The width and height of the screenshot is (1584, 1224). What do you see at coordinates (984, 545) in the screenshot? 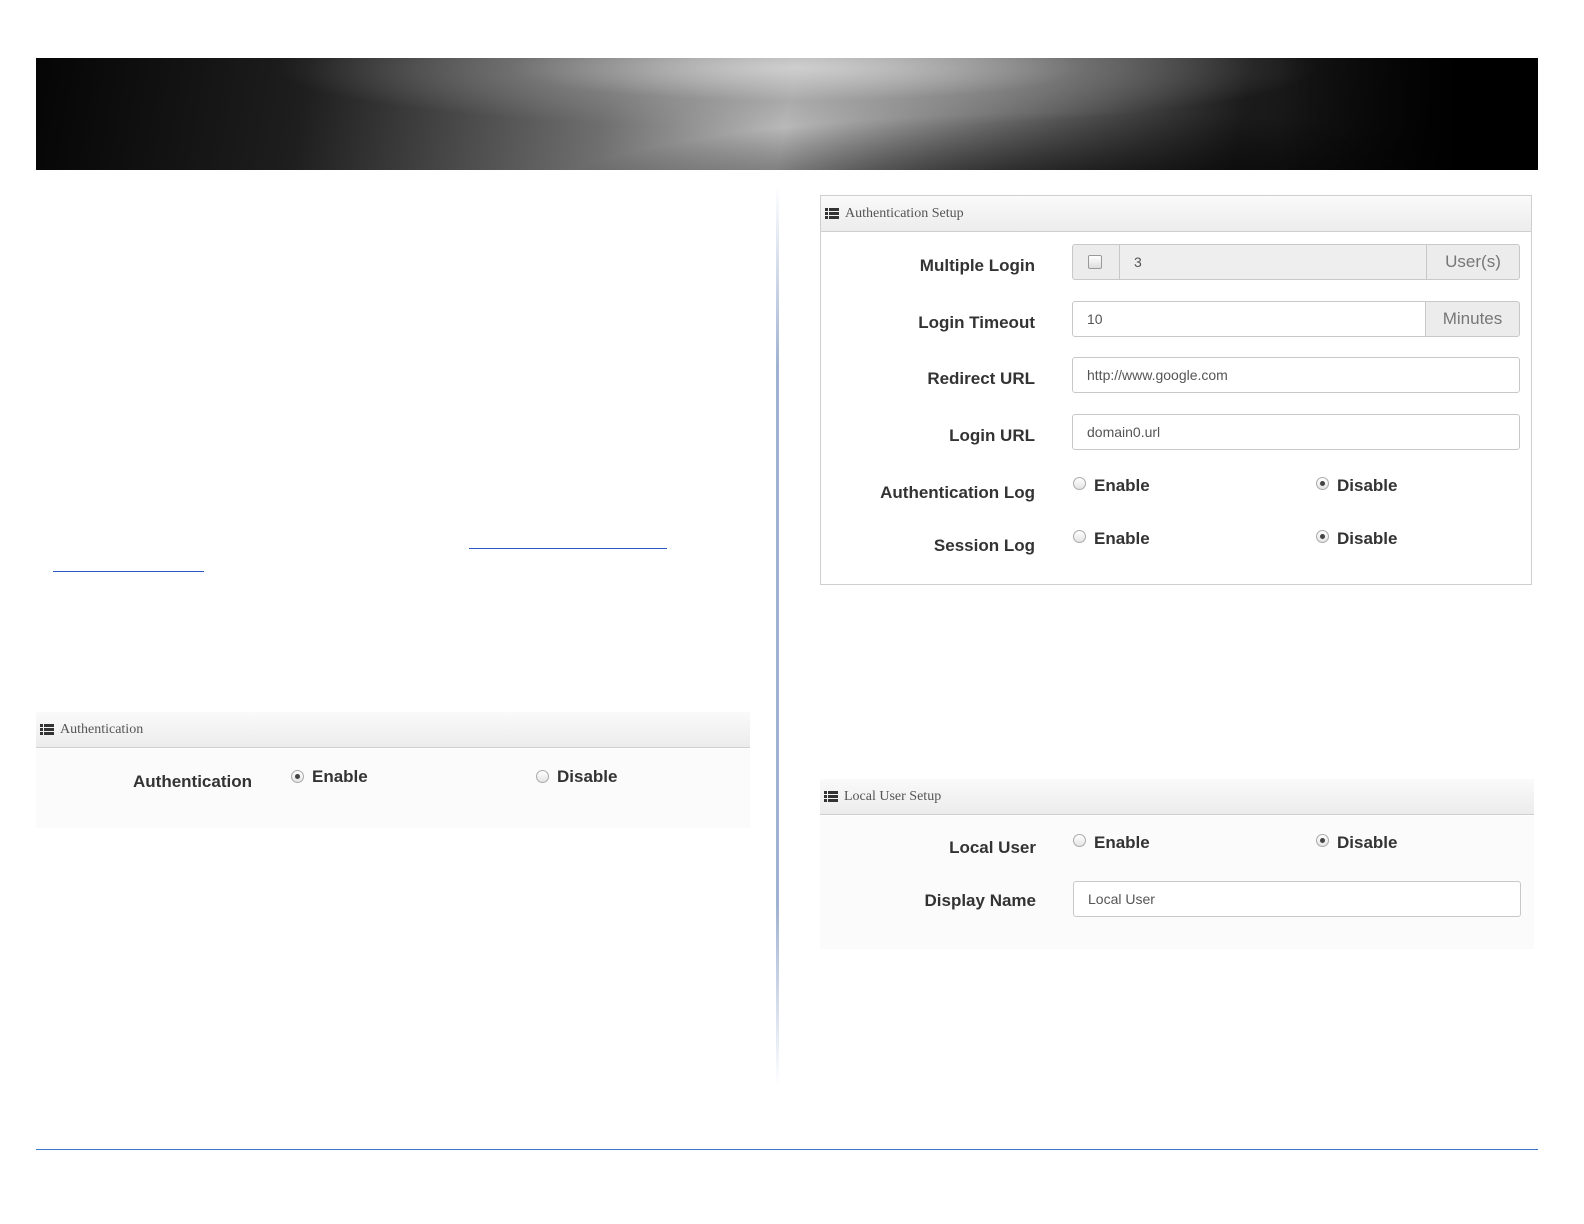
I see `session-log-label: Session Log` at bounding box center [984, 545].